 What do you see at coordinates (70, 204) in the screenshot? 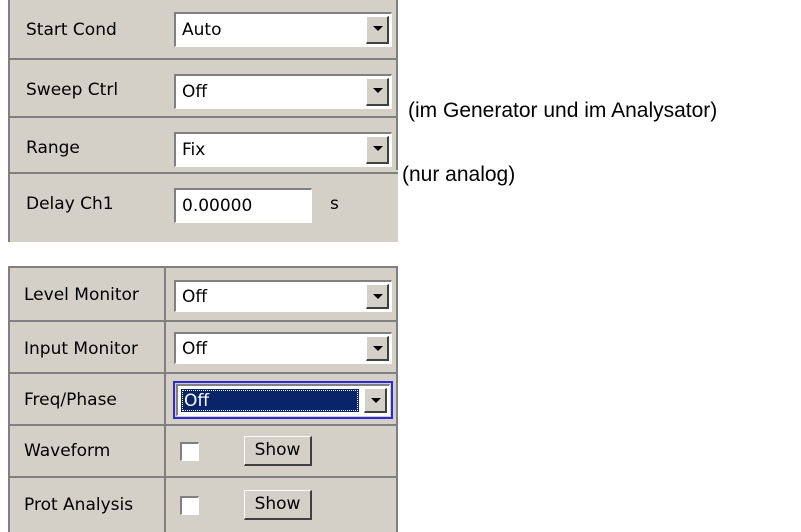
I see `delay-ch1-label: Delay Ch1` at bounding box center [70, 204].